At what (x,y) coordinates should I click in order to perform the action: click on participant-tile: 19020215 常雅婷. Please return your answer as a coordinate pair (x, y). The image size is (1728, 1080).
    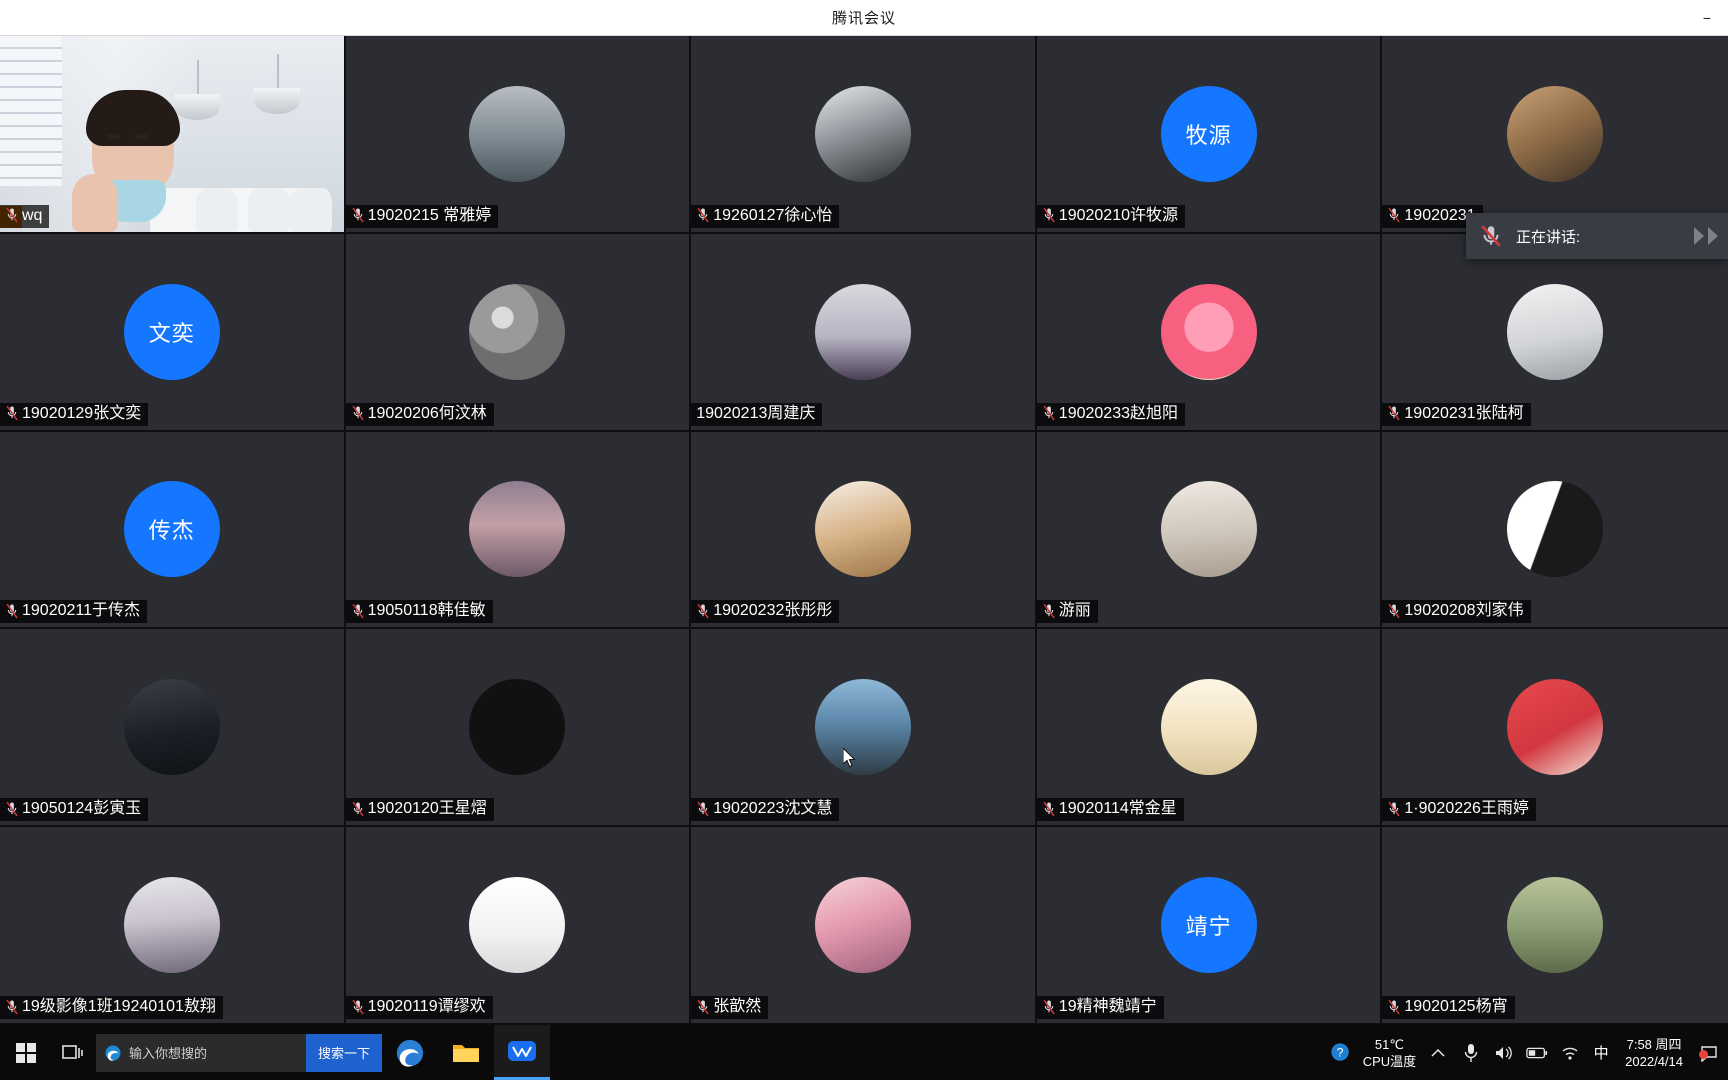
    Looking at the image, I should click on (518, 135).